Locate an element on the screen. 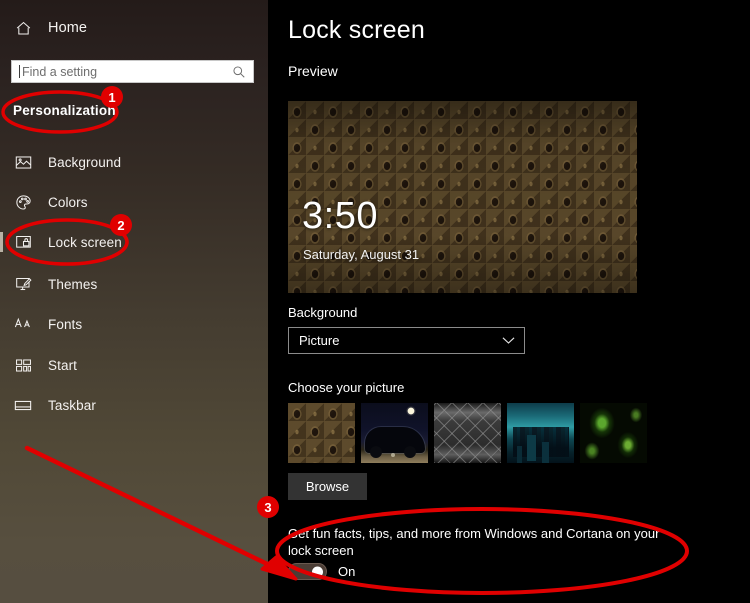  sidebar-item-background: Background is located at coordinates (134, 162).